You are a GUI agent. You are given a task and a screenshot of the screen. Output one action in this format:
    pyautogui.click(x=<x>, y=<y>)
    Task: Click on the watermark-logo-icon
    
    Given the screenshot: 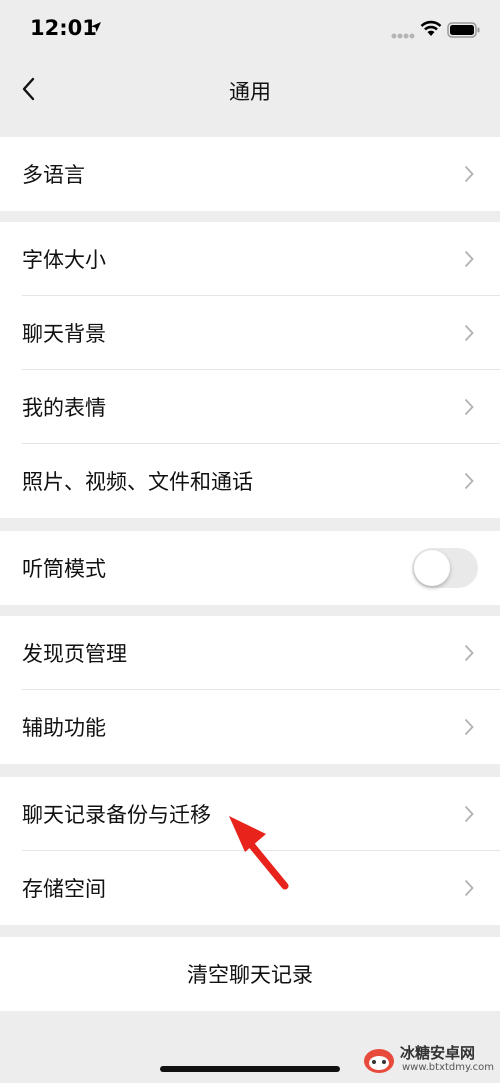 What is the action you would take?
    pyautogui.click(x=379, y=1061)
    